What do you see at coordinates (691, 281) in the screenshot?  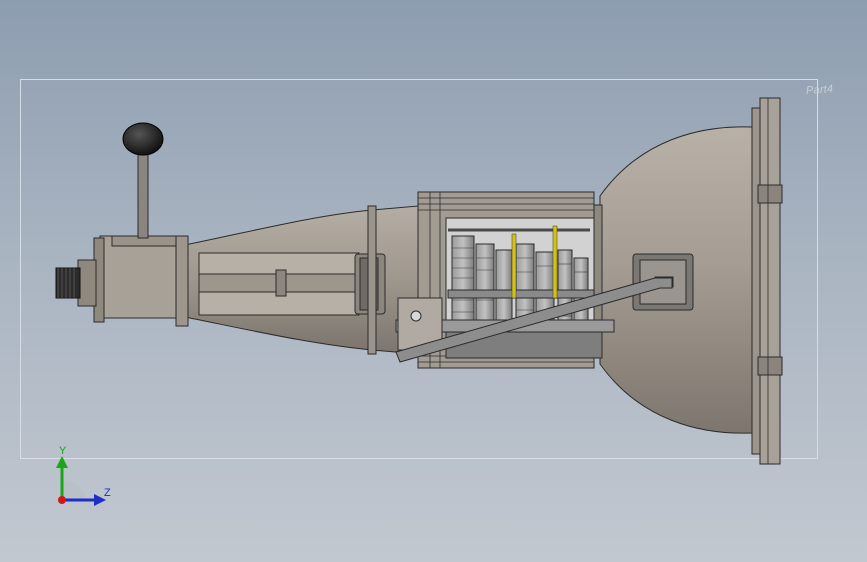 I see `bell-housing` at bounding box center [691, 281].